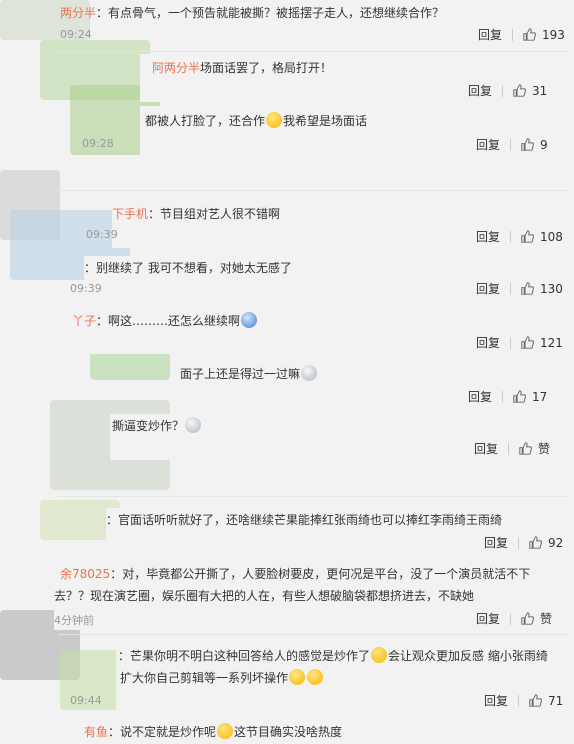 The height and width of the screenshot is (744, 574). I want to click on comment-actions: 回复 71, so click(523, 700).